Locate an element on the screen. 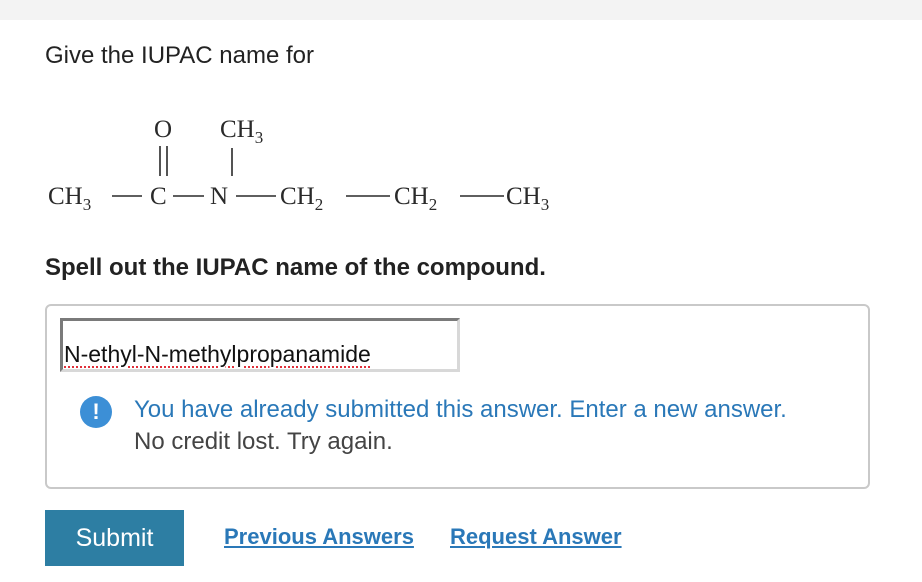 The width and height of the screenshot is (922, 582). request-answer-link: Request Answer is located at coordinates (536, 537).